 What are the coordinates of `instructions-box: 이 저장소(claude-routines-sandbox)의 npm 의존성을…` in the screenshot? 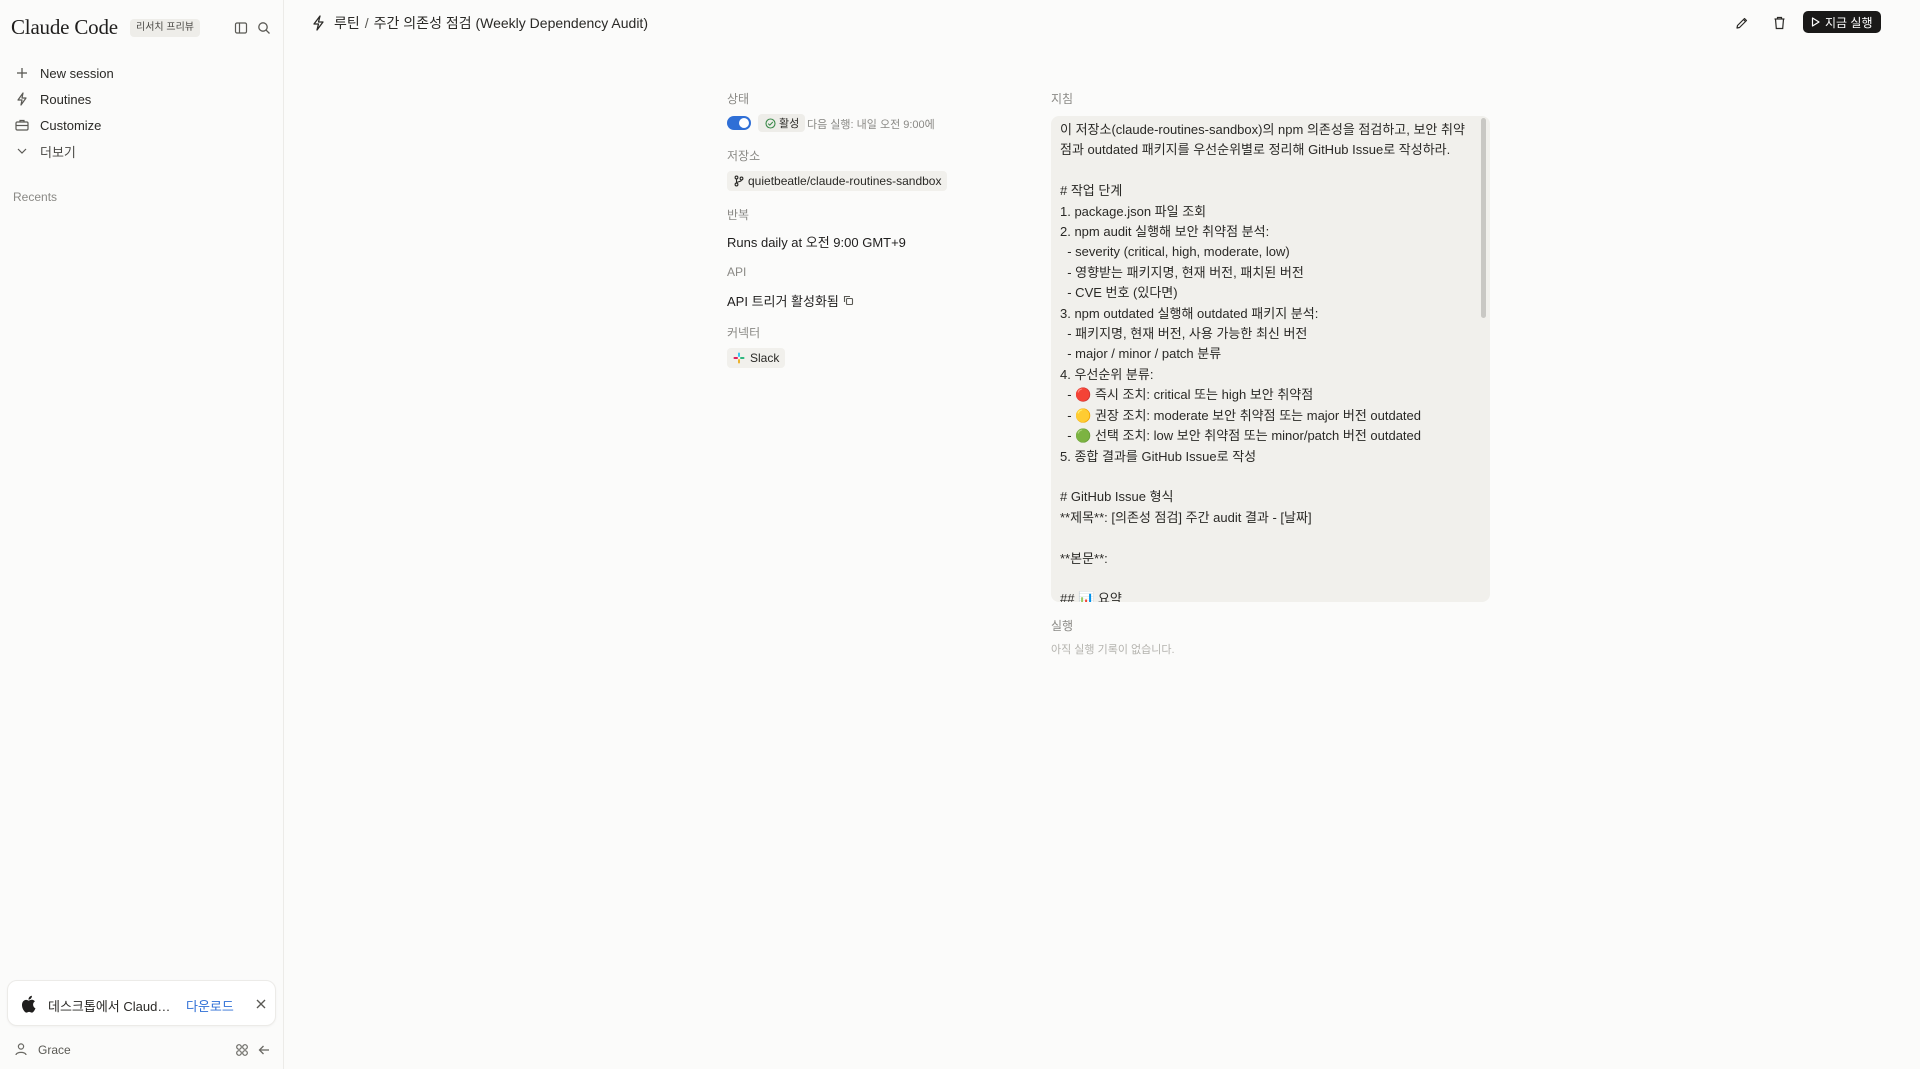 It's located at (1270, 359).